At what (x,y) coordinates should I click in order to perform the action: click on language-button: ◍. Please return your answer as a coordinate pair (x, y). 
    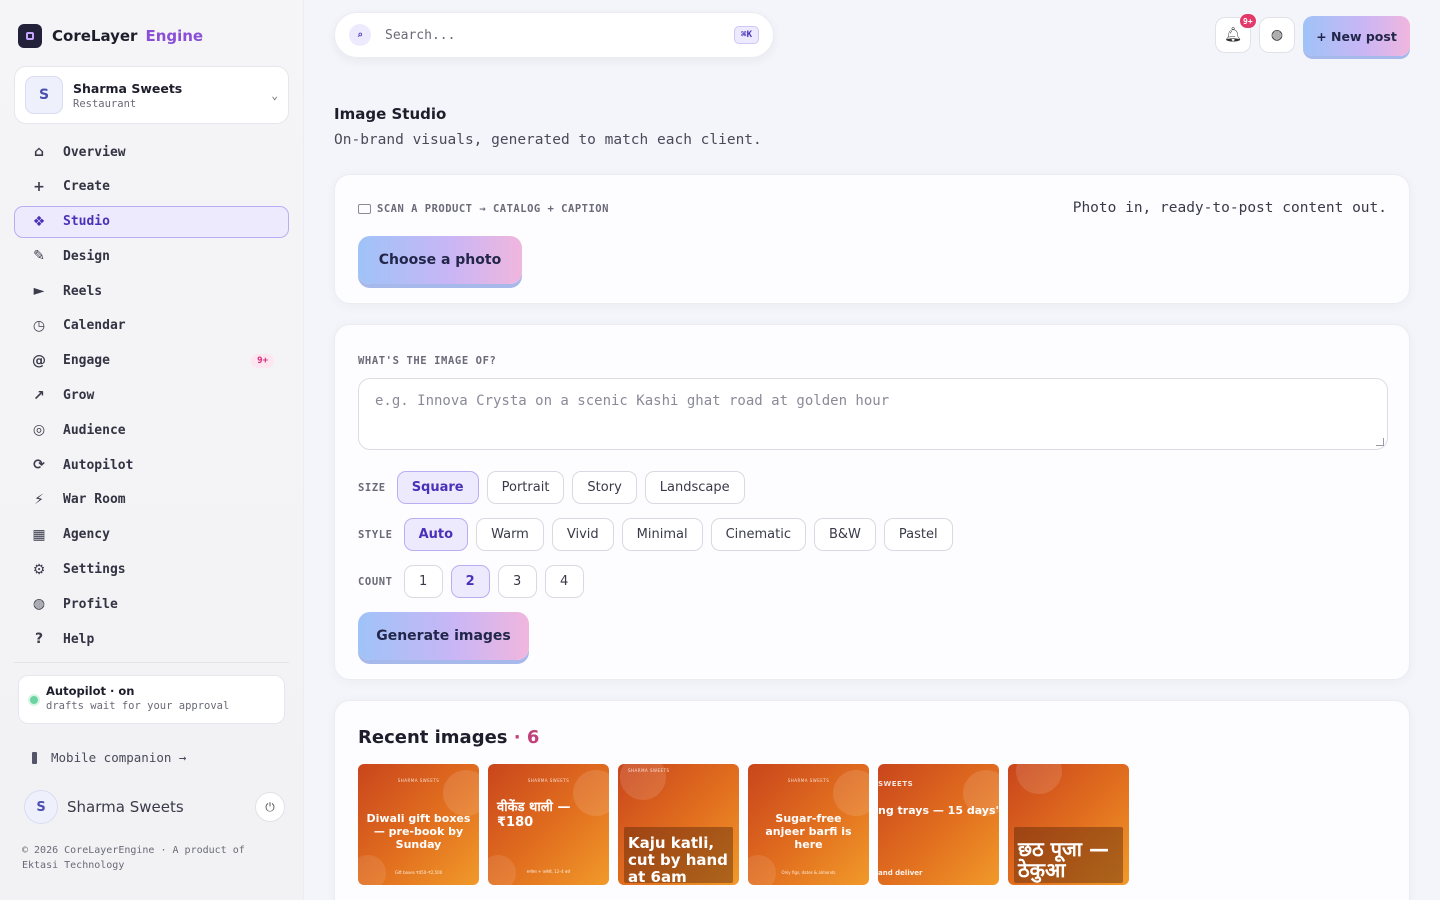
    Looking at the image, I should click on (1277, 35).